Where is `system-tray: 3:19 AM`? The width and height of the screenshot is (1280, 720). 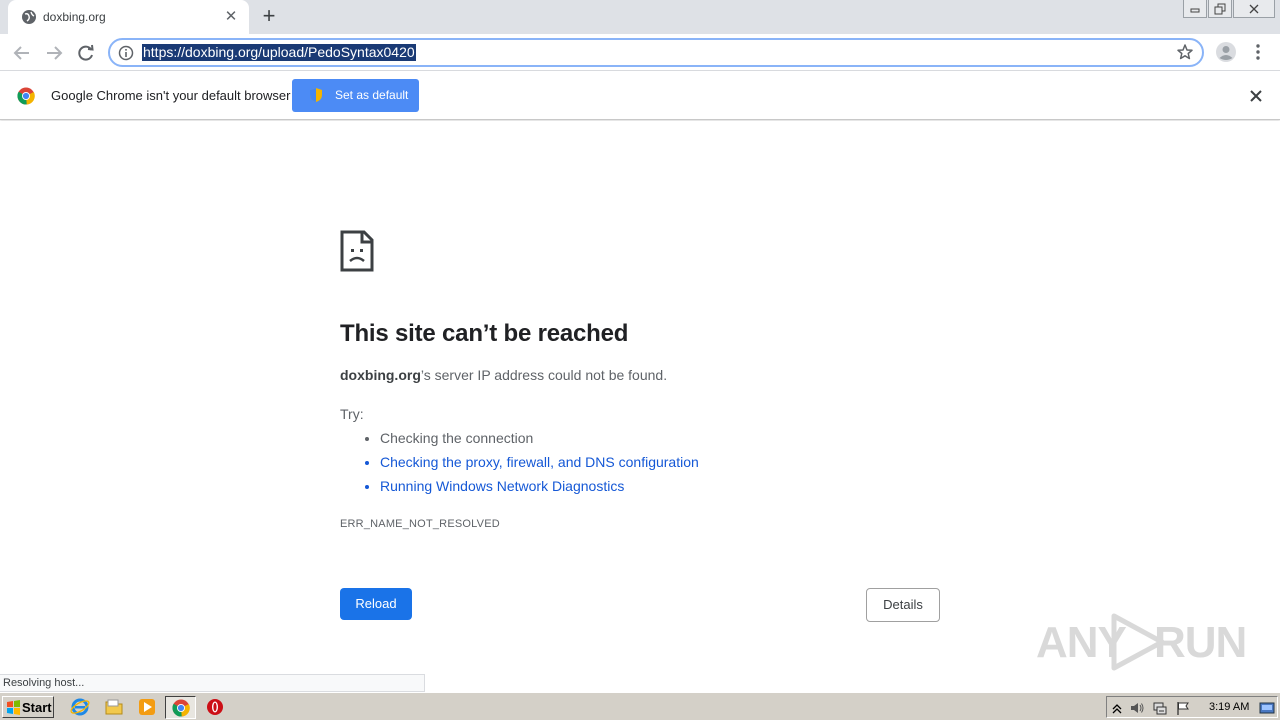
system-tray: 3:19 AM is located at coordinates (1192, 707).